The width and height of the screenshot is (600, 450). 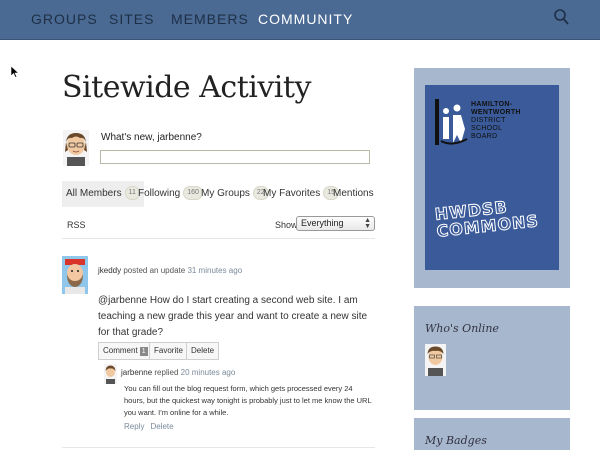 What do you see at coordinates (75, 275) in the screenshot?
I see `activity-author-avatar` at bounding box center [75, 275].